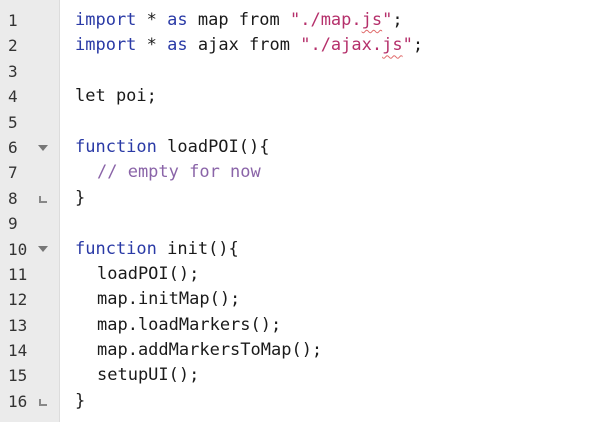 The height and width of the screenshot is (422, 600). Describe the element at coordinates (29, 375) in the screenshot. I see `gutter-row: 15` at that location.